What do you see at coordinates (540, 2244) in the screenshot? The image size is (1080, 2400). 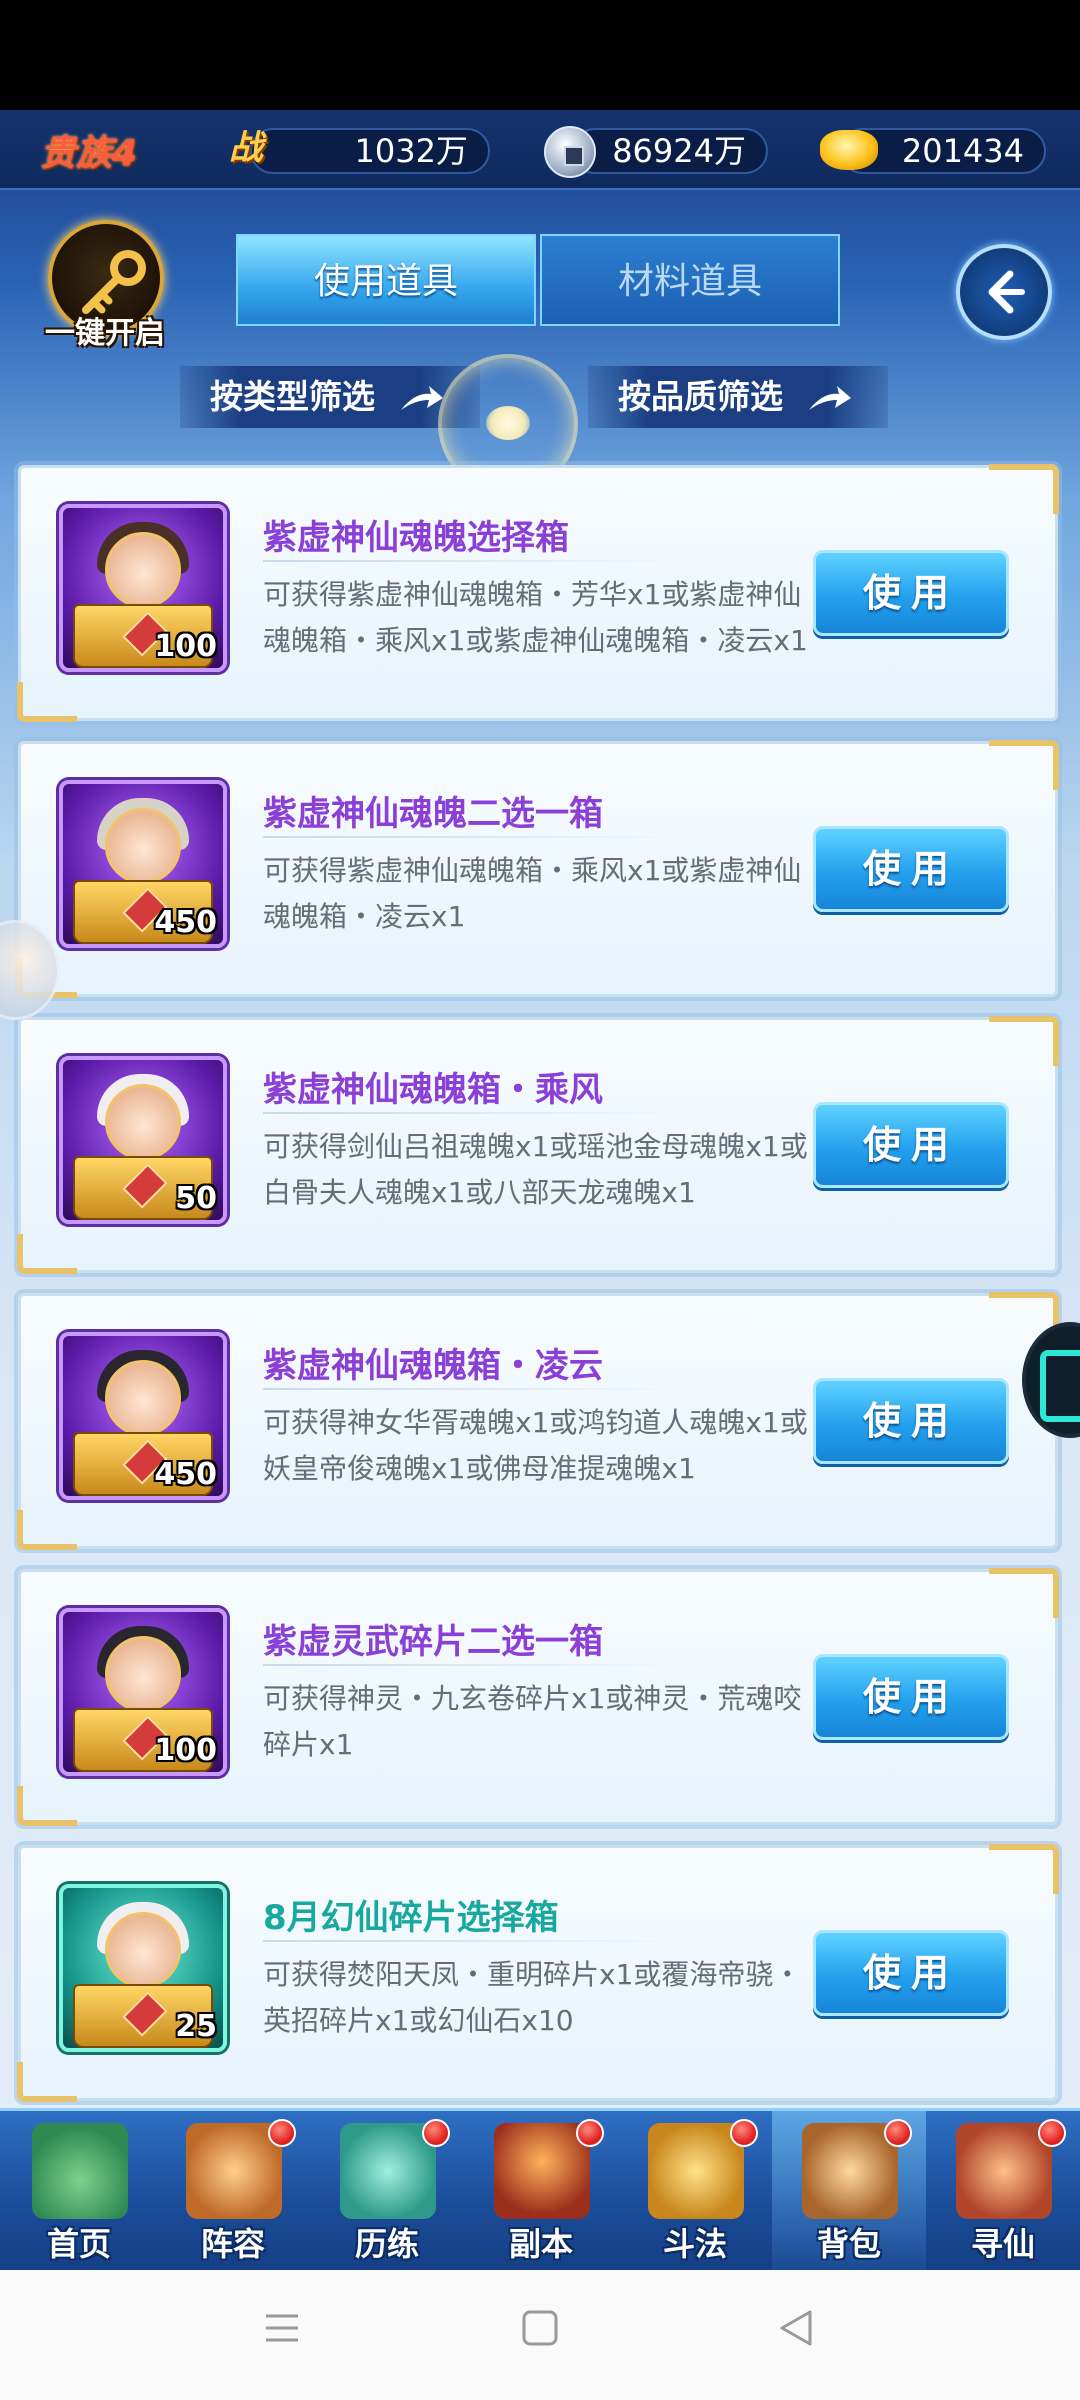 I see `nav-label: 副本` at bounding box center [540, 2244].